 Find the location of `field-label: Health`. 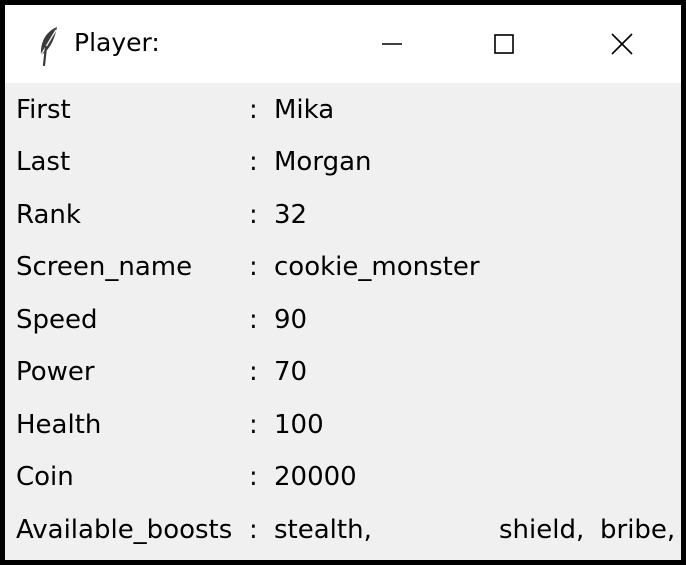

field-label: Health is located at coordinates (59, 425).